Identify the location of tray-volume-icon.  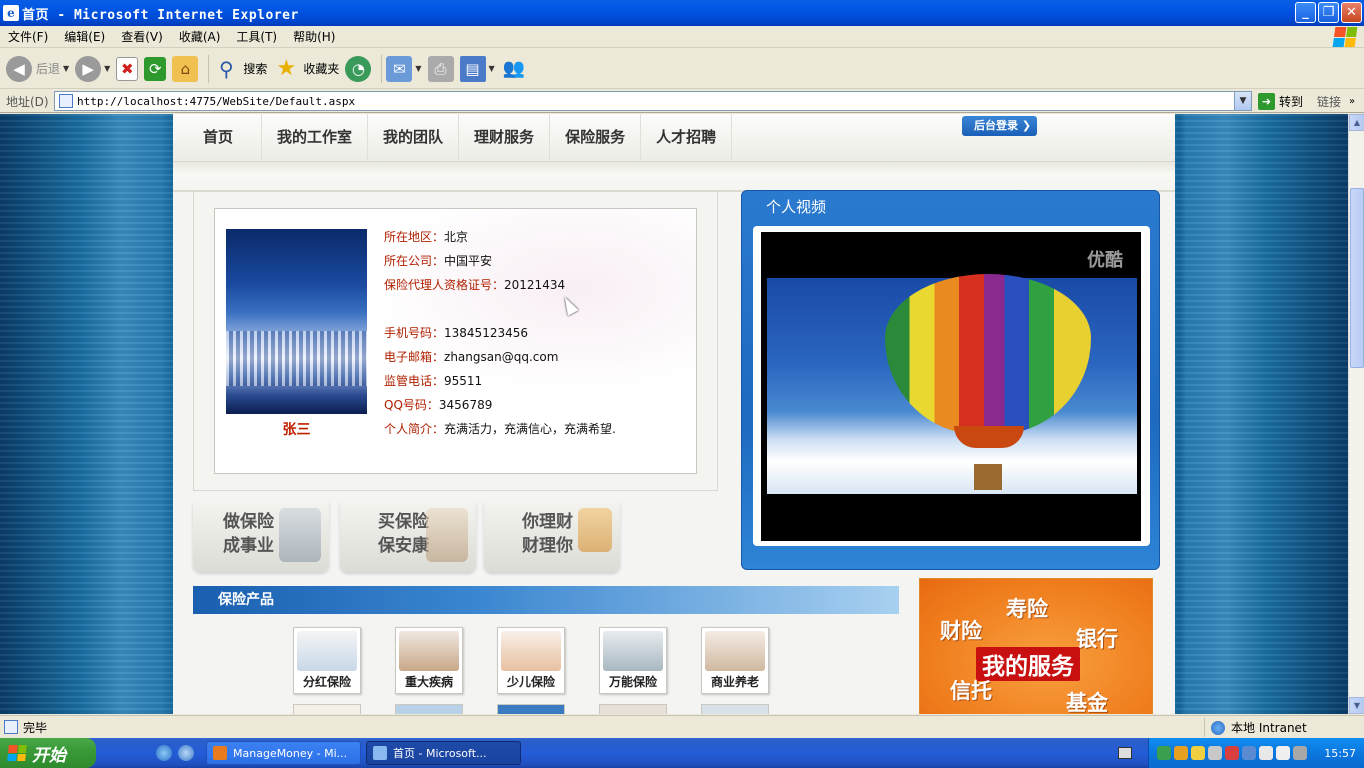
(1266, 753).